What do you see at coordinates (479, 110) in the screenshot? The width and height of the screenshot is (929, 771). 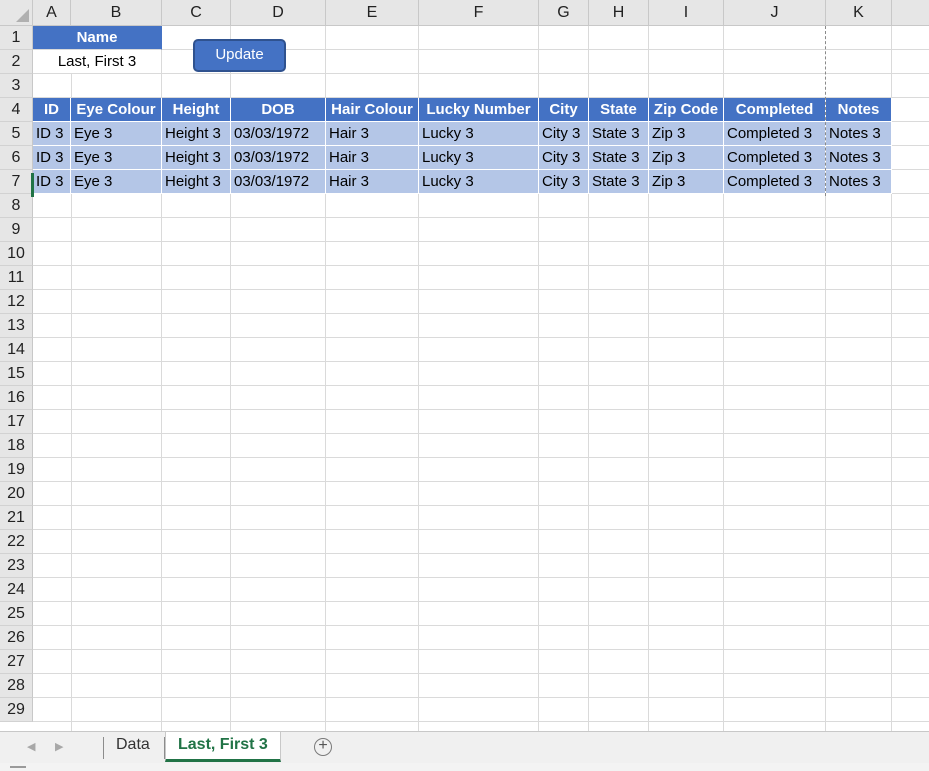 I see `header-cell-lucky-number: Lucky Number` at bounding box center [479, 110].